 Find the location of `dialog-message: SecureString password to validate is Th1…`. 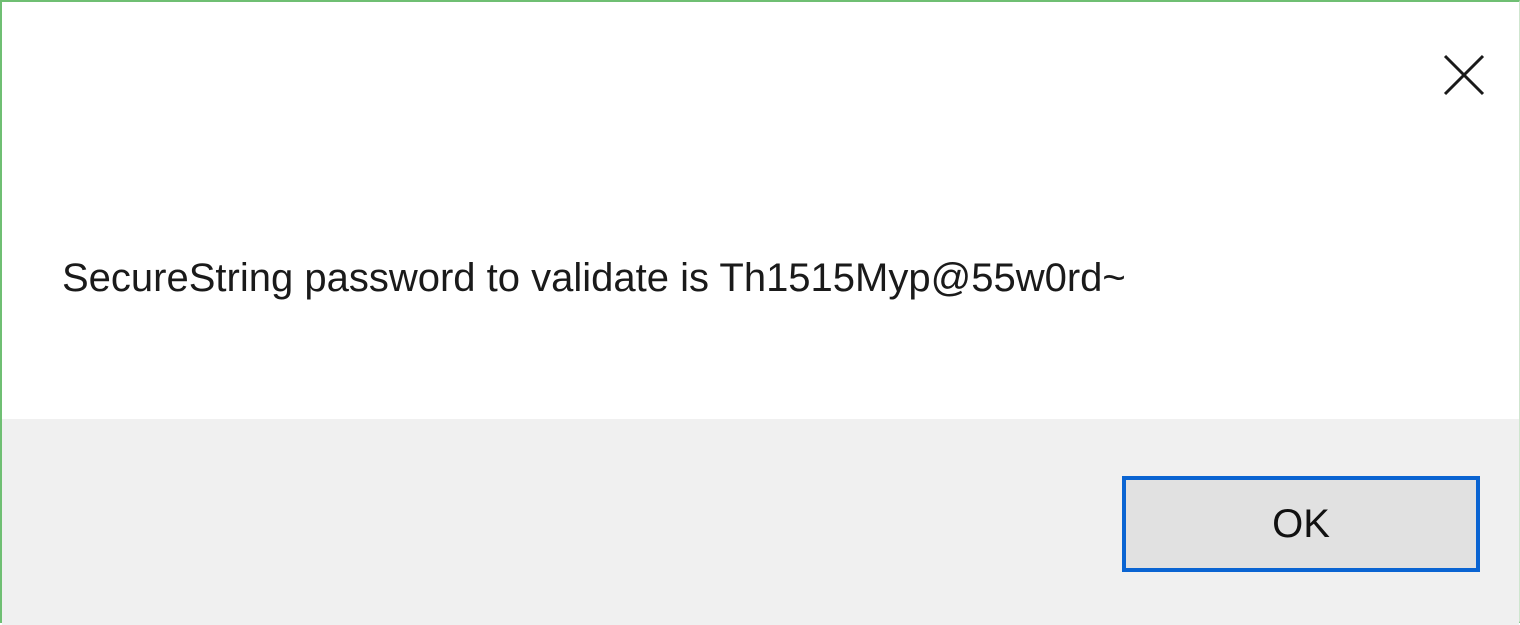

dialog-message: SecureString password to validate is Th1… is located at coordinates (594, 278).